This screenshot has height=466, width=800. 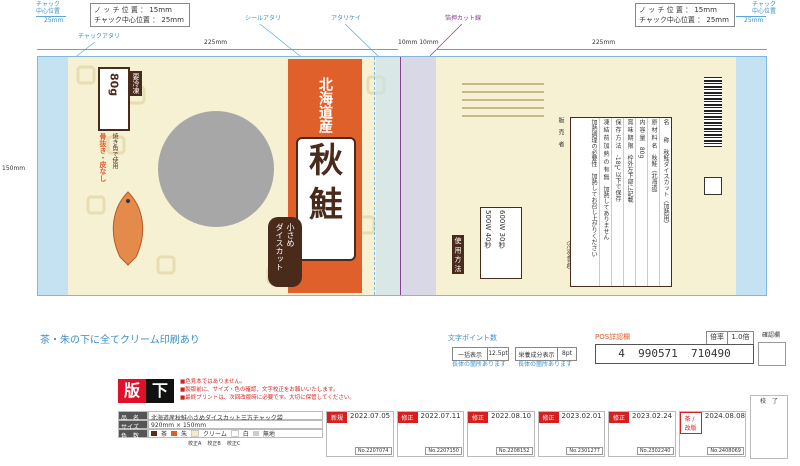 What do you see at coordinates (133, 434) in the screenshot?
I see `spec-color-label: 色 数` at bounding box center [133, 434].